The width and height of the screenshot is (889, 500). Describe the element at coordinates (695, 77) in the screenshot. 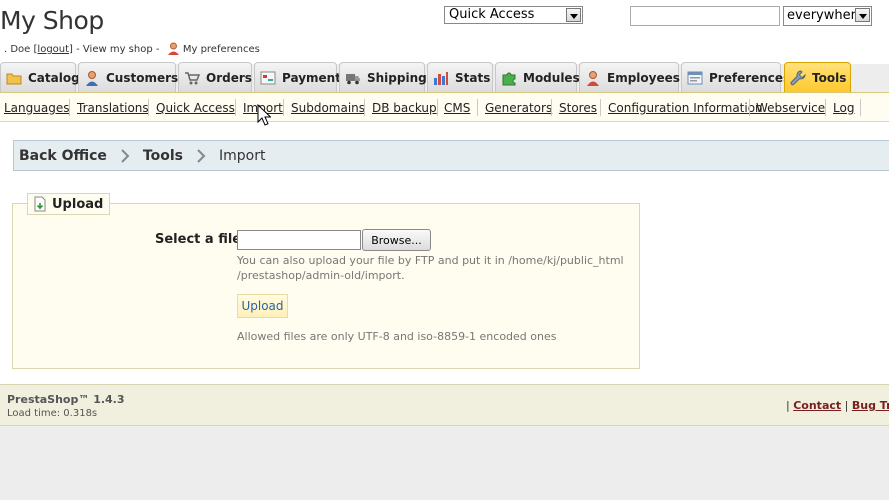

I see `preferences-icon` at that location.